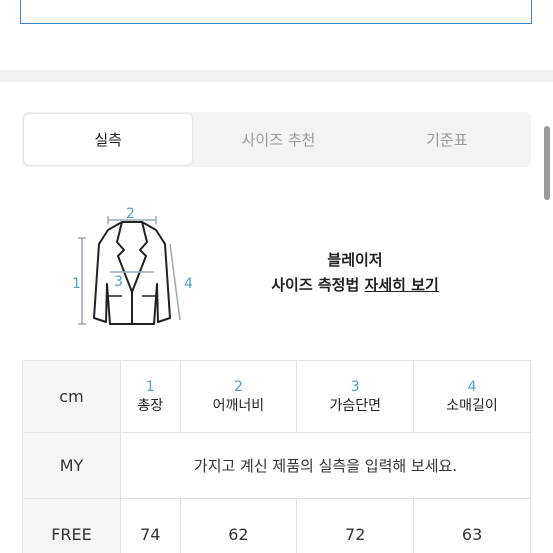 This screenshot has width=553, height=553. I want to click on measure-guide-line: 사이즈 측정법 자세히 보기, so click(355, 285).